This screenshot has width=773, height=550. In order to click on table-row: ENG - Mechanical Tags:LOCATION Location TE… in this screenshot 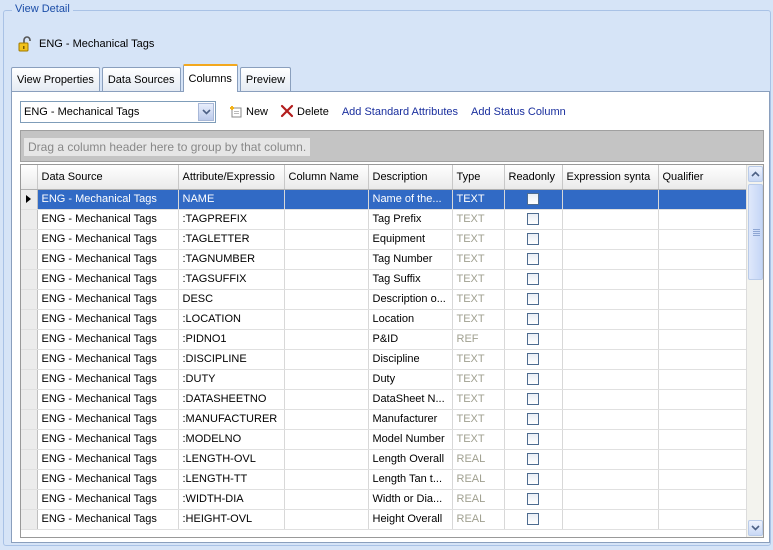, I will do `click(384, 319)`.